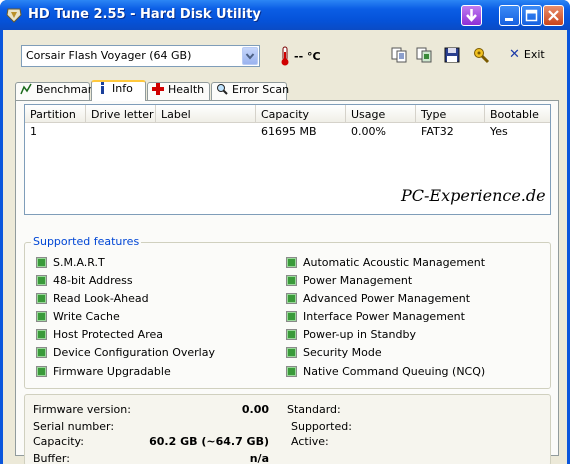 The width and height of the screenshot is (570, 464). Describe the element at coordinates (33, 131) in the screenshot. I see `cell-partition: 1` at that location.